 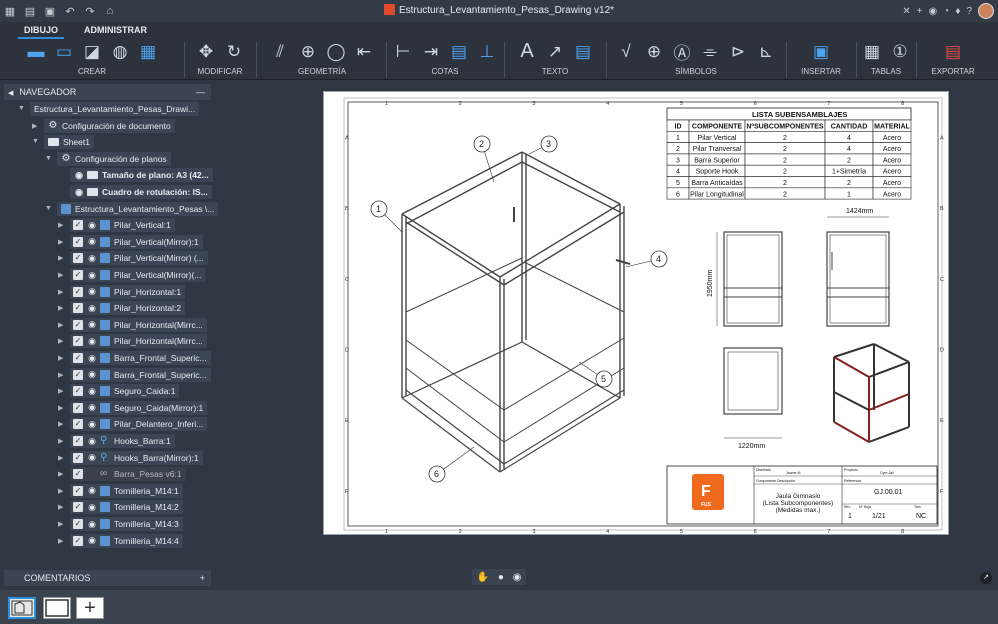 I want to click on pan-icon: ✋, so click(x=482, y=577).